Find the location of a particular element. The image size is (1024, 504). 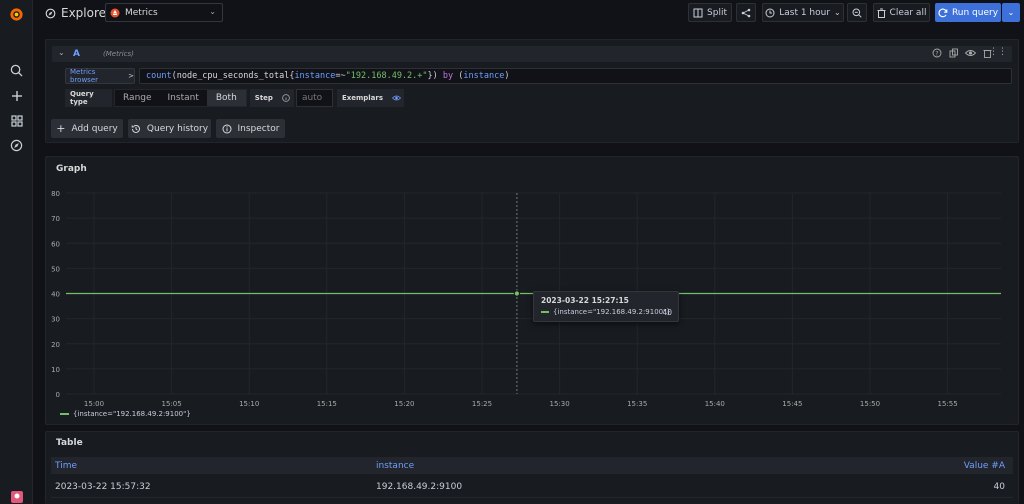

clear-all-button: Clear all is located at coordinates (901, 12).